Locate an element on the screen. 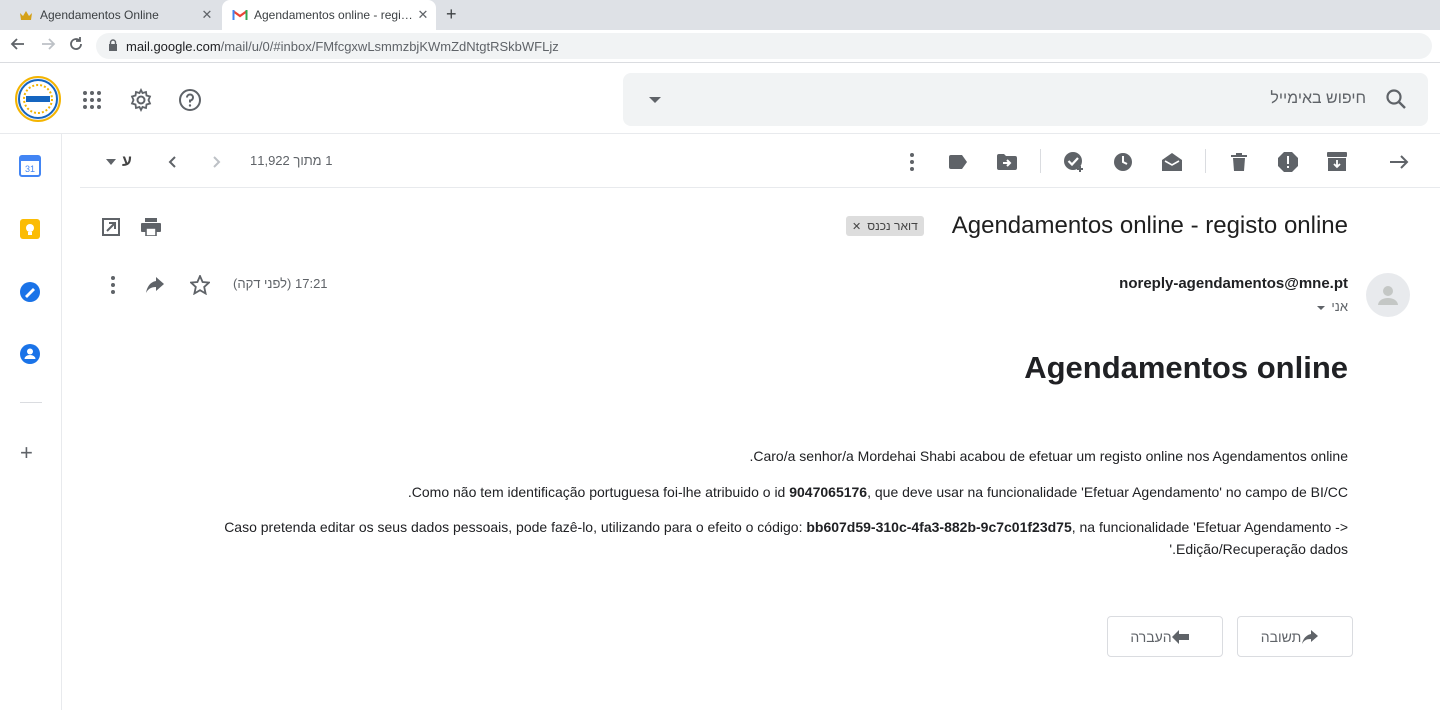 This screenshot has width=1440, height=710. gmail-icon is located at coordinates (240, 15).